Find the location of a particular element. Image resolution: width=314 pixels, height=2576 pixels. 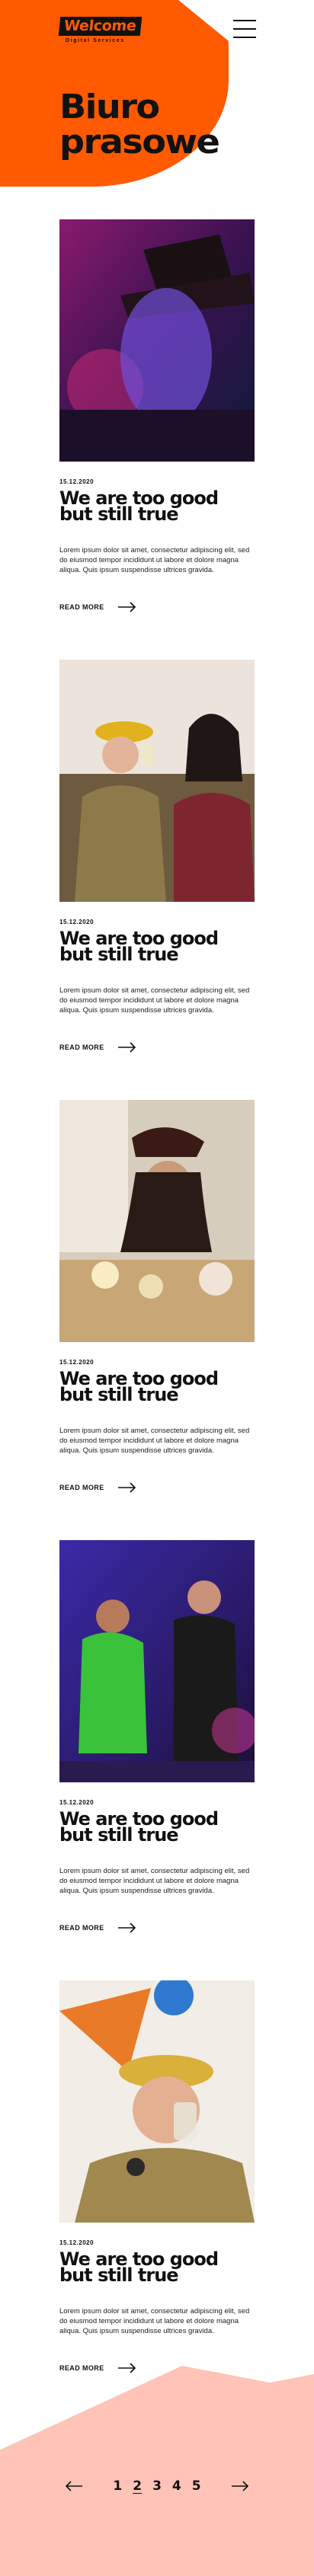

party-photo-dance is located at coordinates (157, 1661).